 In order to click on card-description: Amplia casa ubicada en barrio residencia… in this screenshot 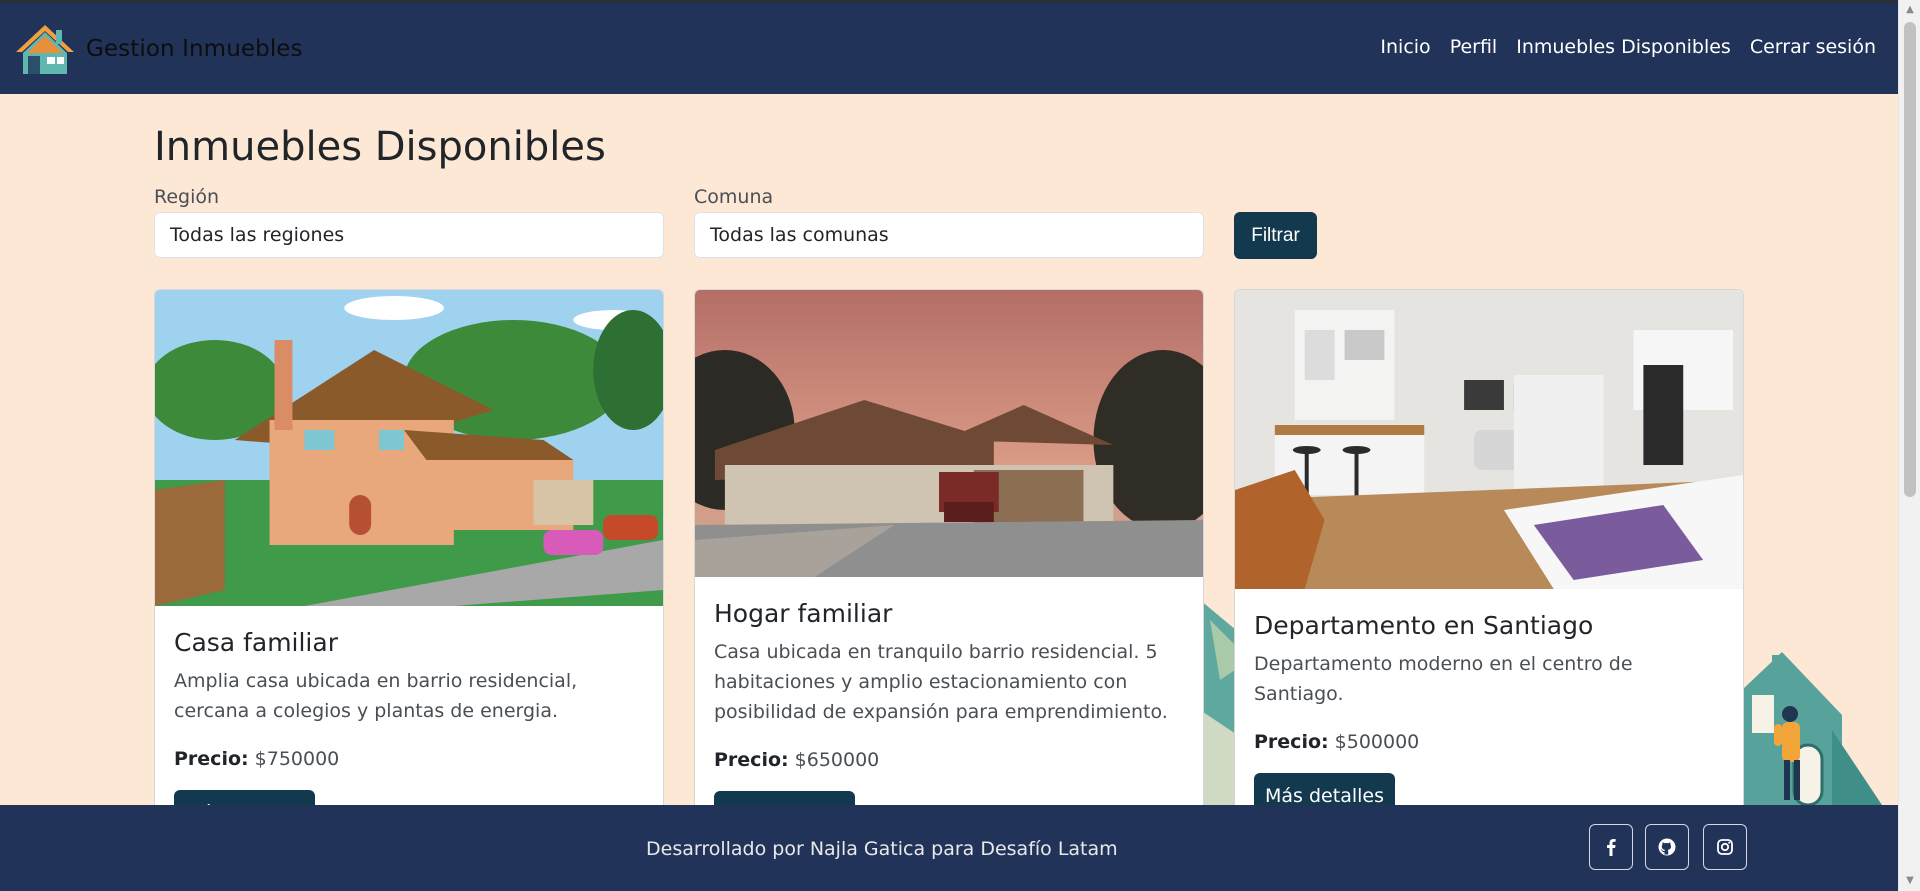, I will do `click(376, 696)`.